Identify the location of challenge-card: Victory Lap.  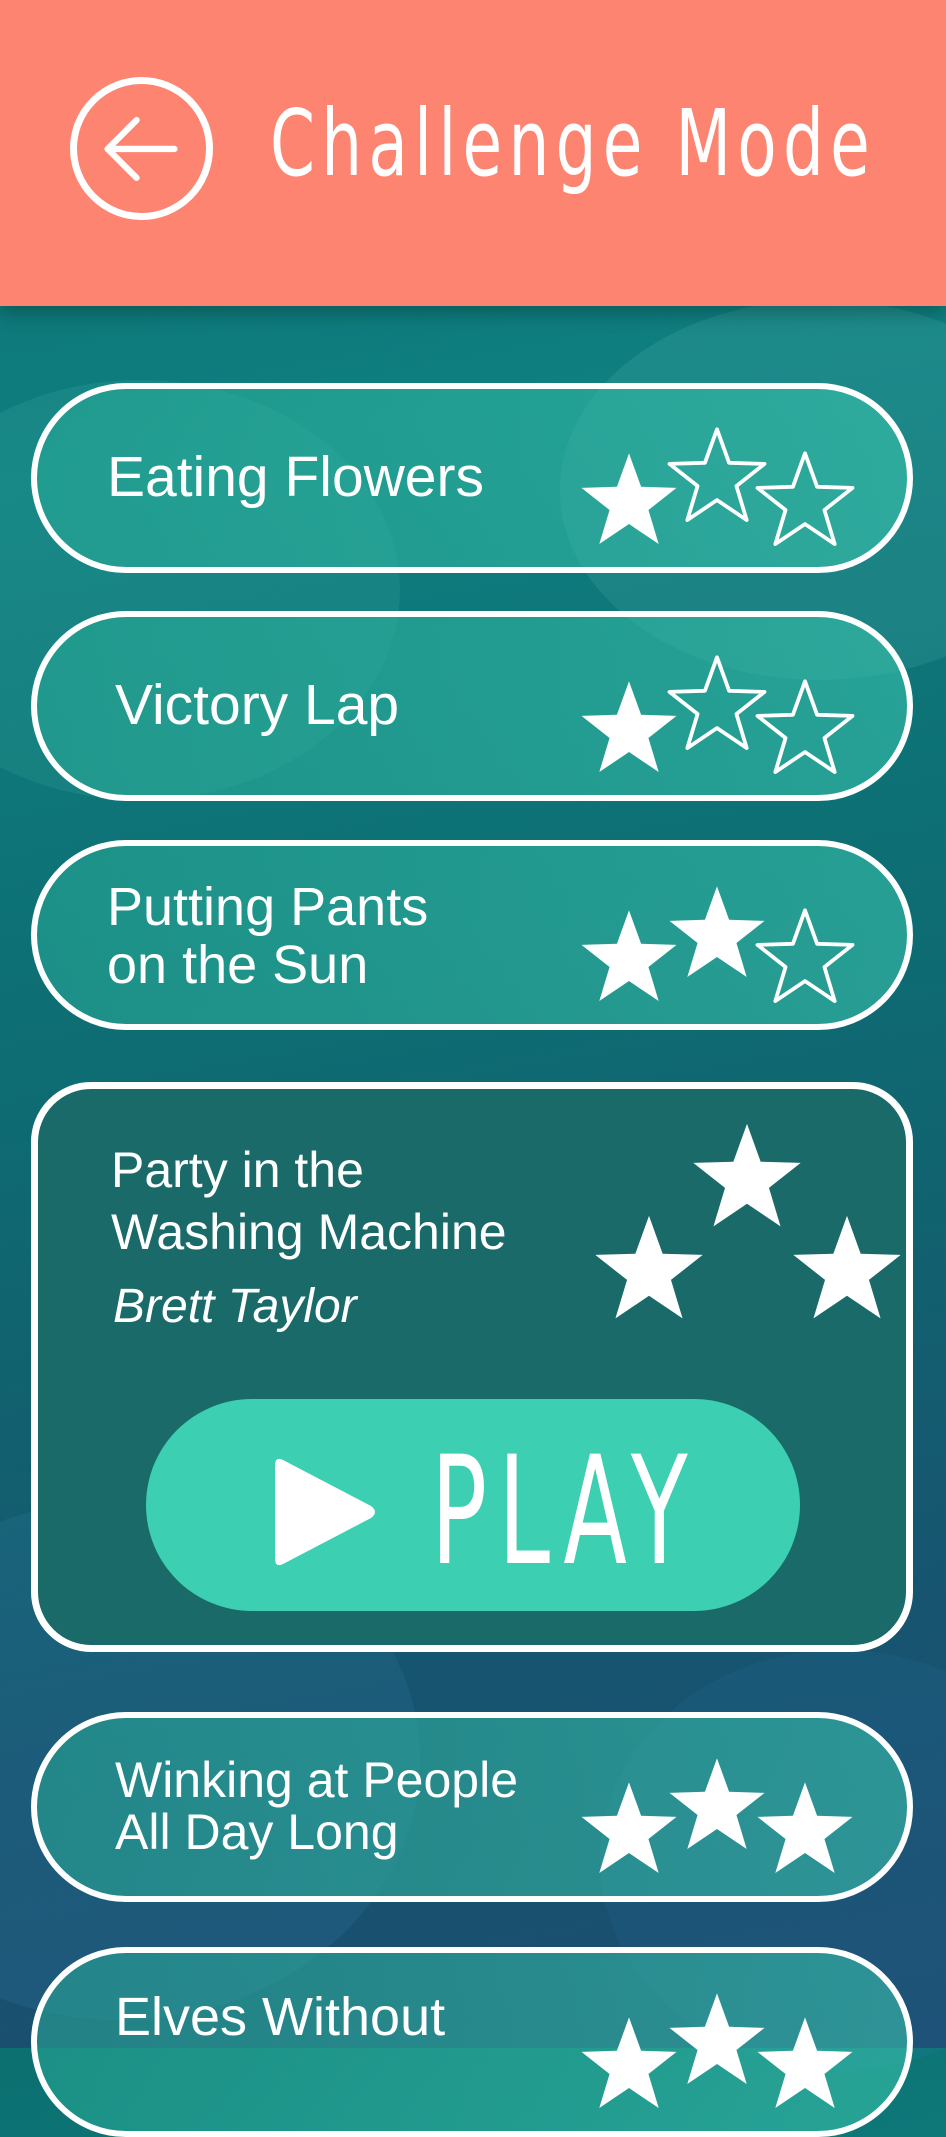
(472, 706).